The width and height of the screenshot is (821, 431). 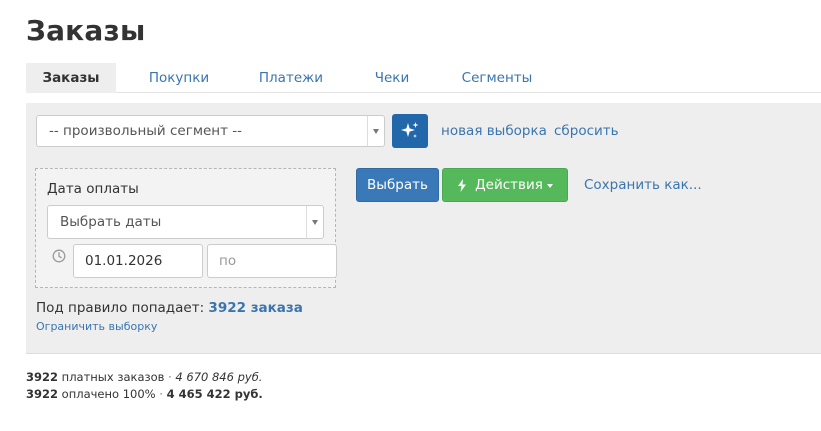 I want to click on magic-sparkle-button, so click(x=410, y=131).